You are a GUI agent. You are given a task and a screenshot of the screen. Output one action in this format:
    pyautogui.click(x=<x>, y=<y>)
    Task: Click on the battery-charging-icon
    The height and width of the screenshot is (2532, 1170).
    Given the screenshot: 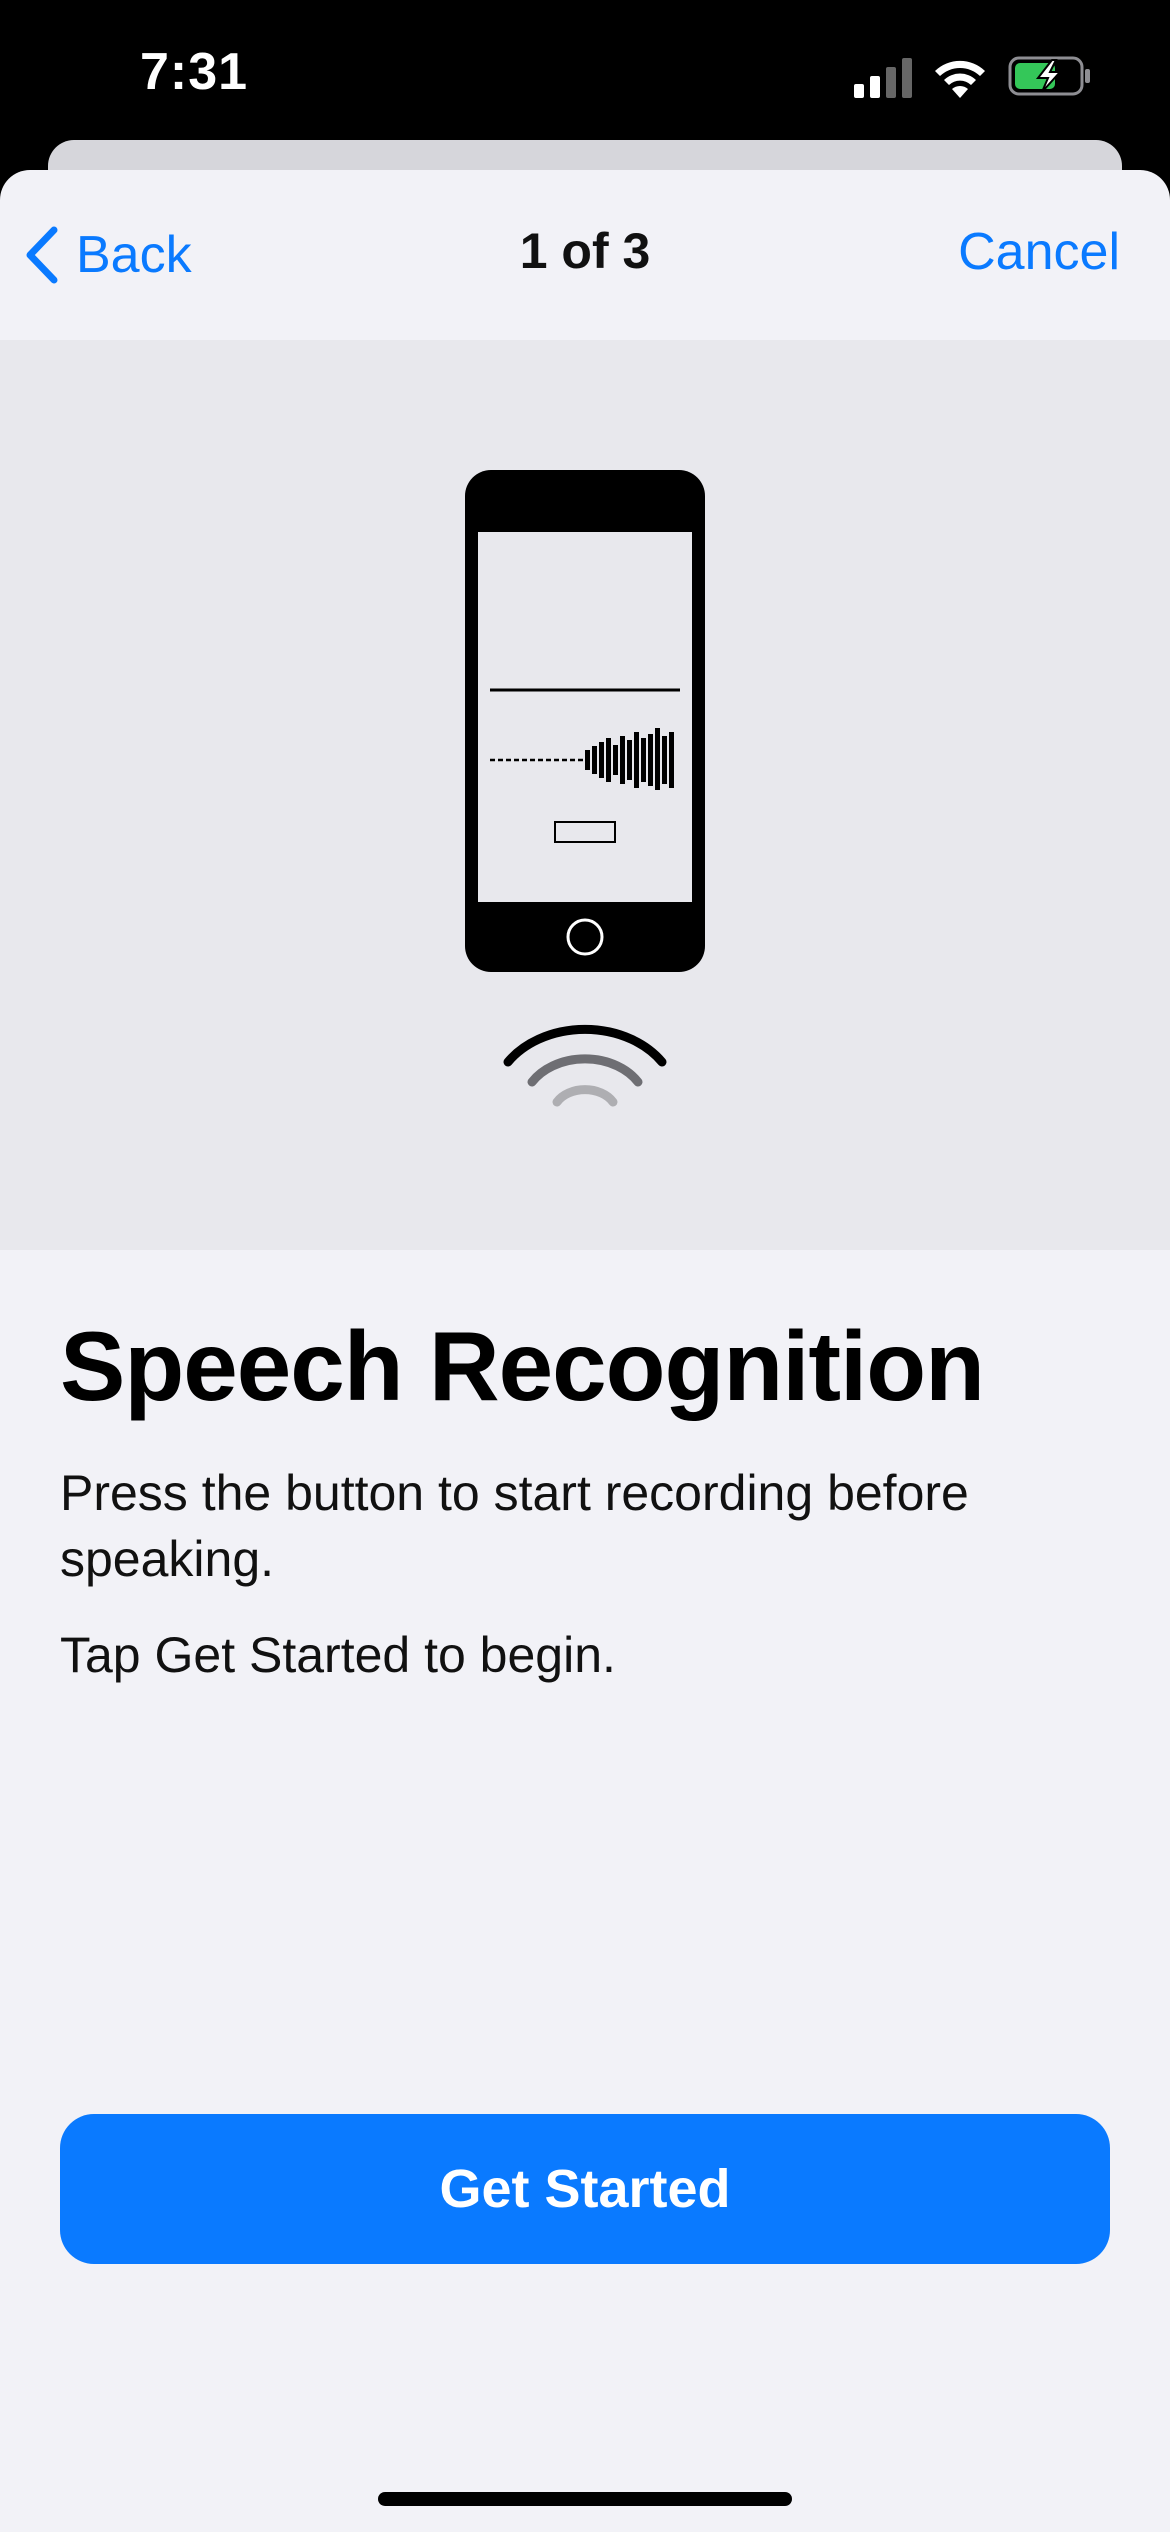 What is the action you would take?
    pyautogui.click(x=1049, y=76)
    